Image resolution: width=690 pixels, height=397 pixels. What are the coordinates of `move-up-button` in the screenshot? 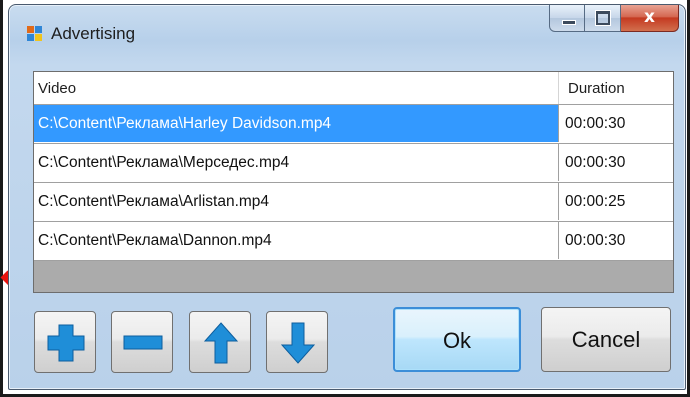 It's located at (220, 342).